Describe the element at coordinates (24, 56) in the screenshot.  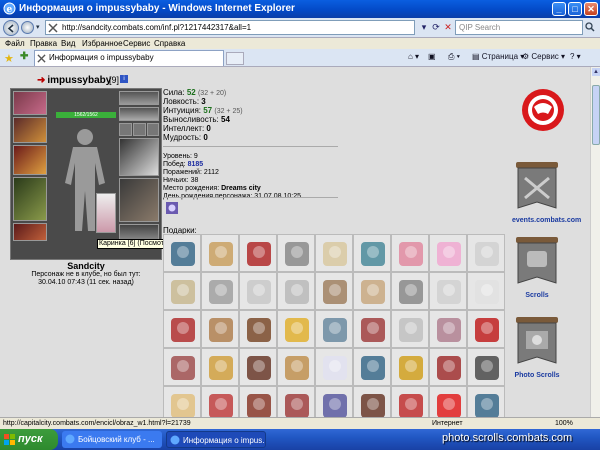
I see `add-favorites-icon: ✚` at that location.